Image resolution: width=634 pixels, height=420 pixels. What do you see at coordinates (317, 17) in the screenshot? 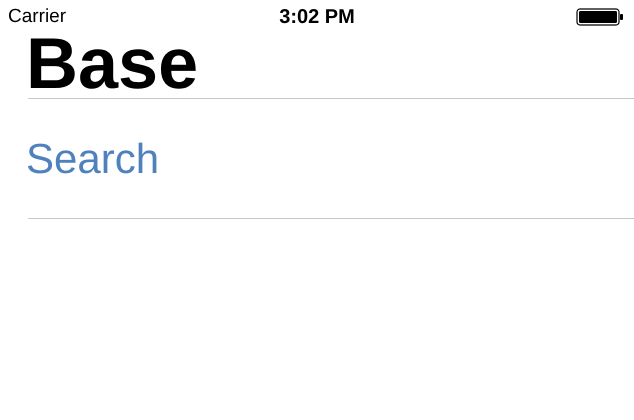
I see `status-time: 3:02 PM` at bounding box center [317, 17].